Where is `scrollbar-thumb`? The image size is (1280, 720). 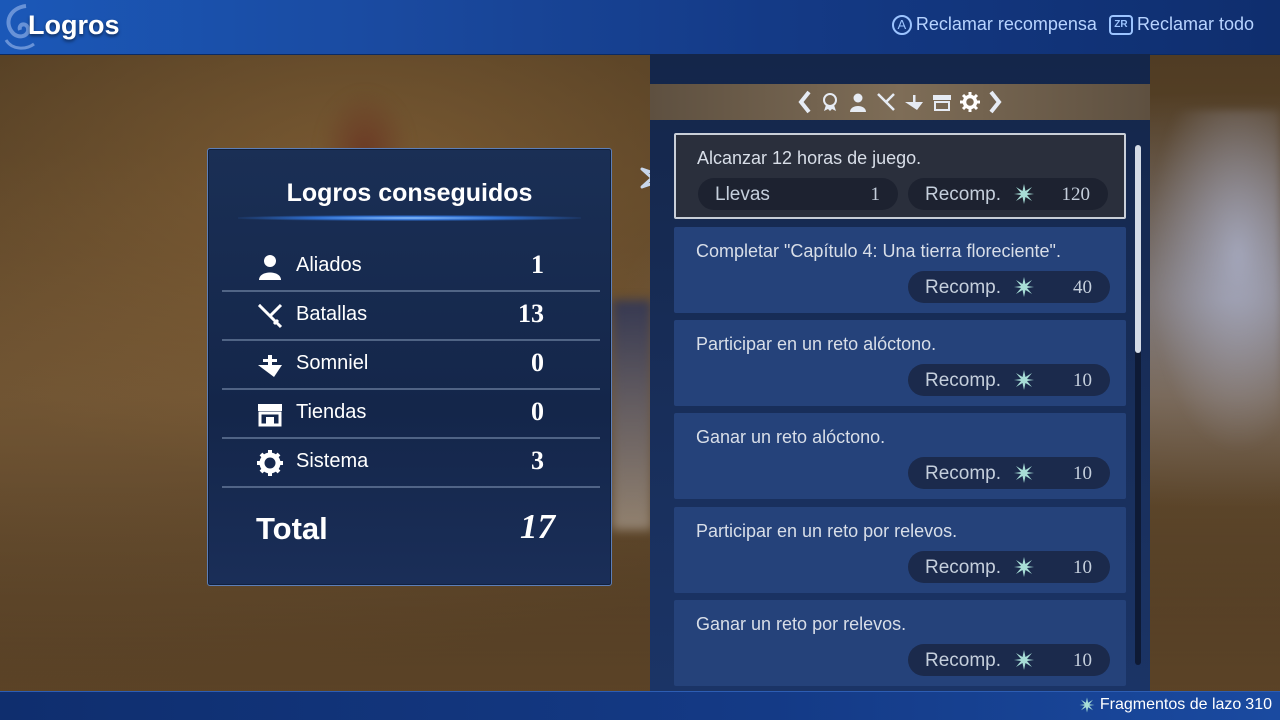 scrollbar-thumb is located at coordinates (1138, 249).